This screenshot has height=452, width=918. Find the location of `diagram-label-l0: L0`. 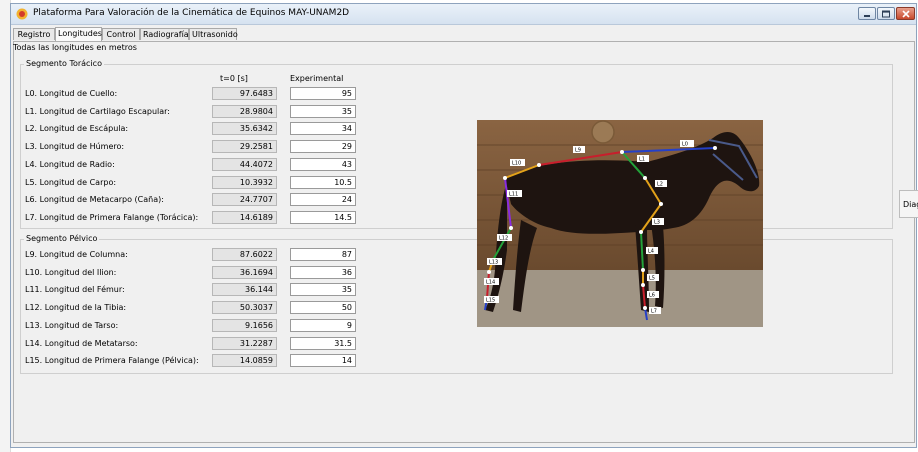

diagram-label-l0: L0 is located at coordinates (685, 145).